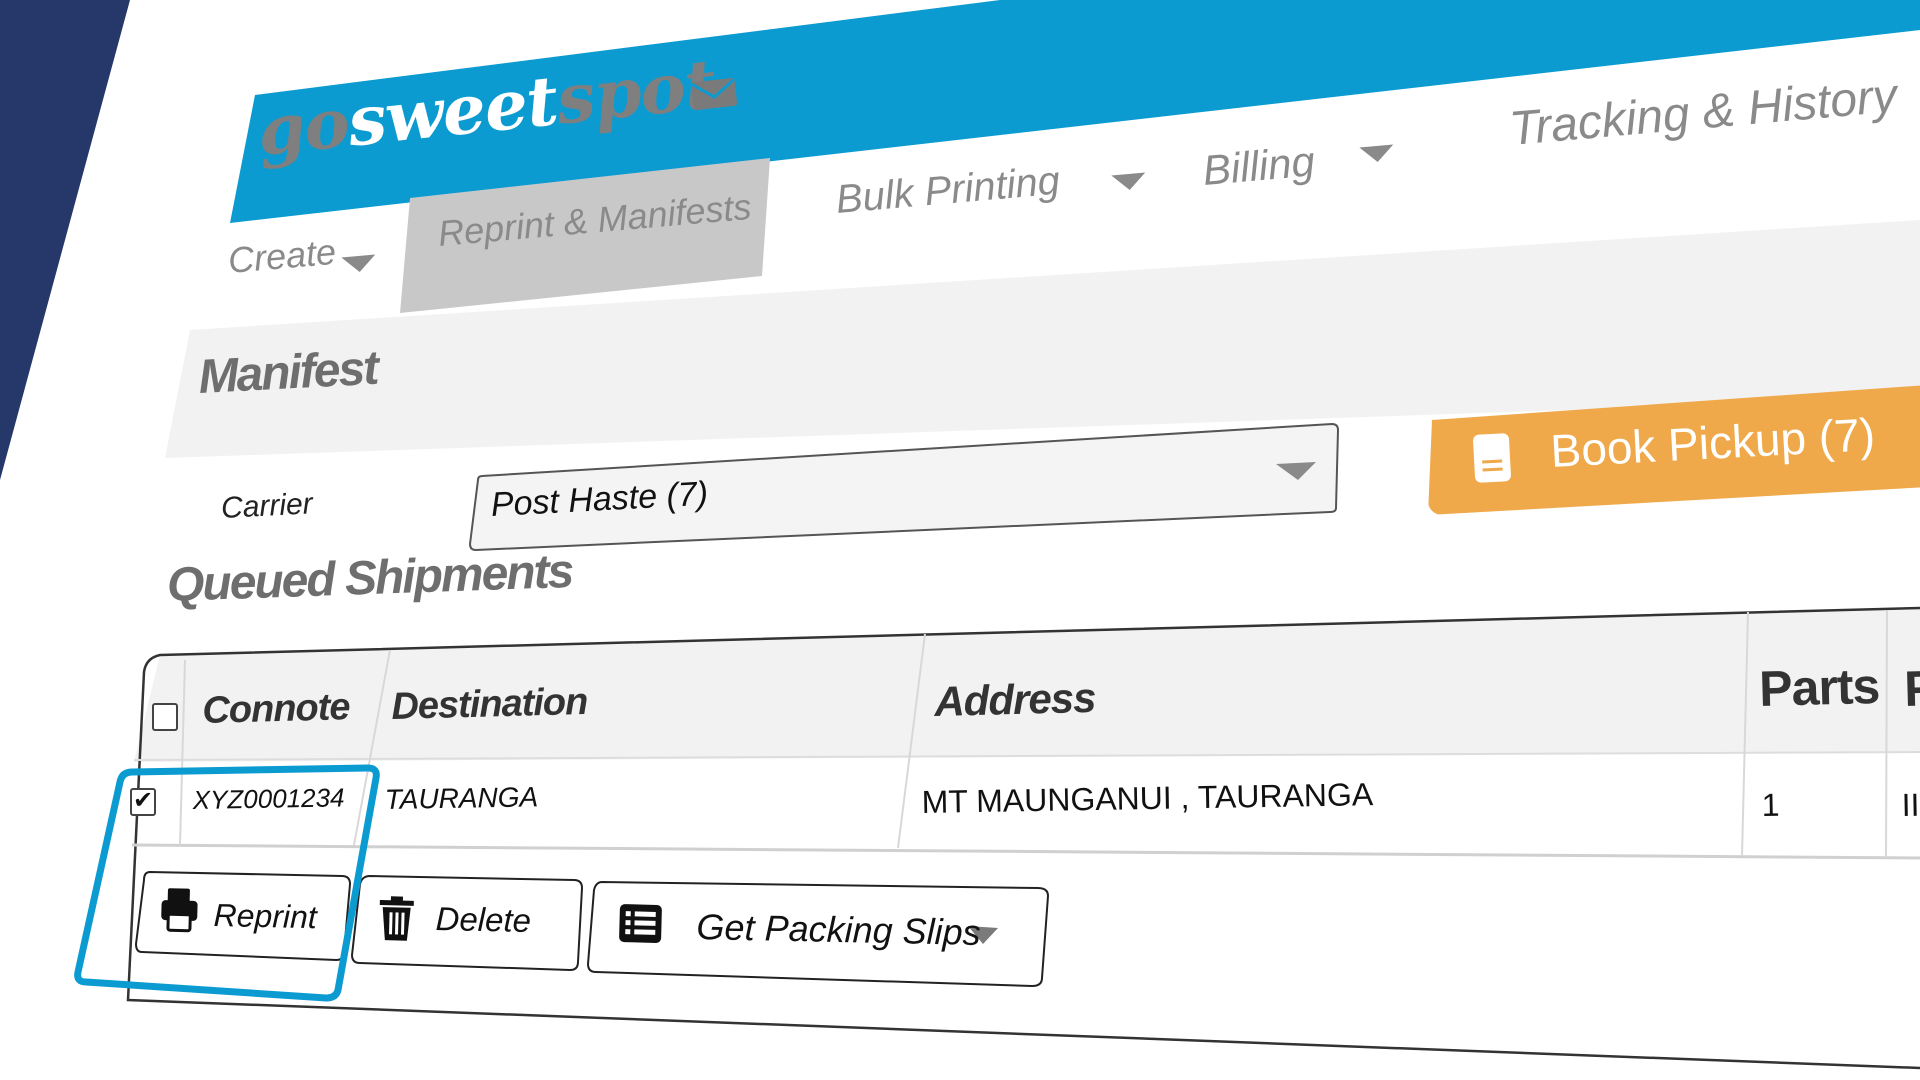 The height and width of the screenshot is (1080, 1920). Describe the element at coordinates (1015, 700) in the screenshot. I see `column-header-address: Address` at that location.